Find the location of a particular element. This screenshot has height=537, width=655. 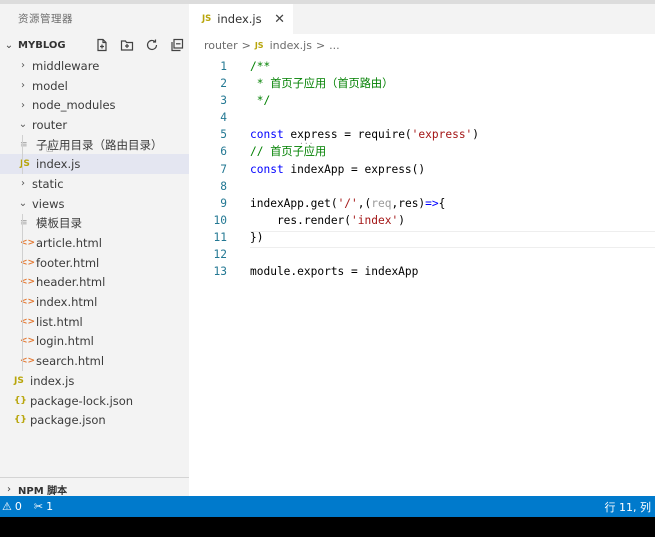

code-token: module.exports = indexApp is located at coordinates (334, 272).